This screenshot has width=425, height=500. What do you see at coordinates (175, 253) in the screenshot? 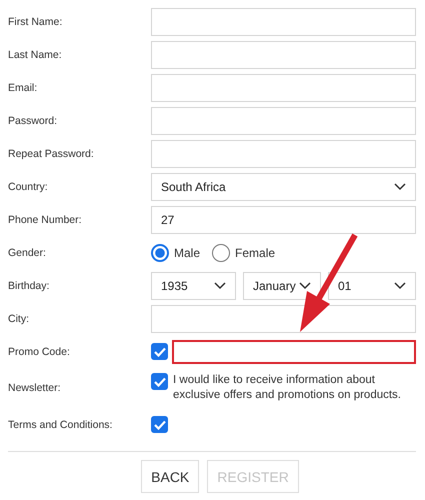
I see `radio-option: Male` at bounding box center [175, 253].